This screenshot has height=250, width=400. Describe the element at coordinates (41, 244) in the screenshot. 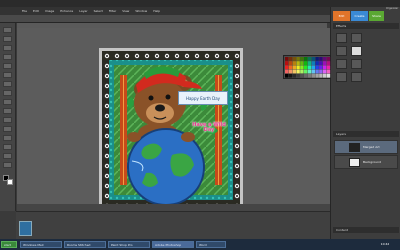

I see `taskbar-item: Windows Mail` at that location.